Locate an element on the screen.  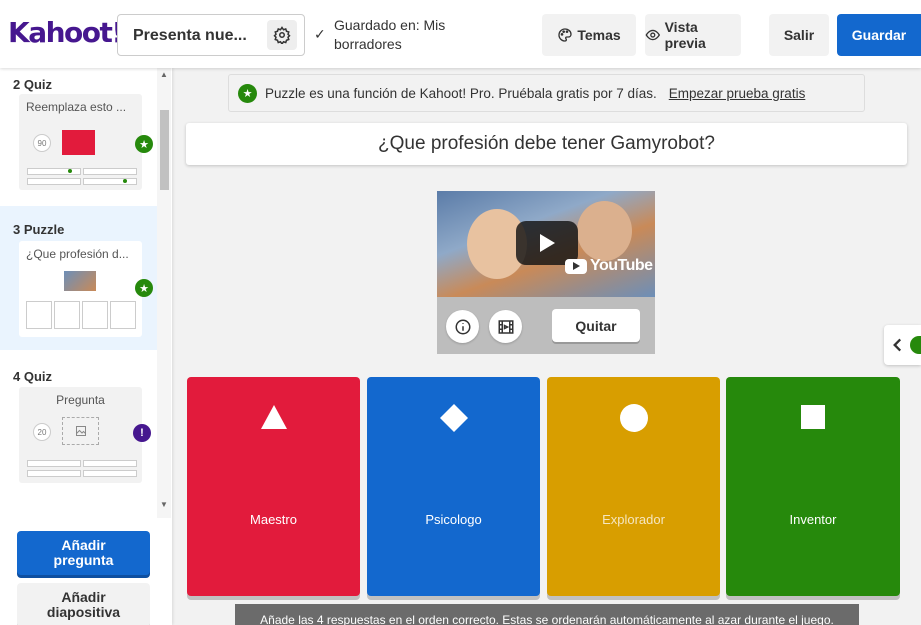
save-button: Guardar is located at coordinates (879, 35).